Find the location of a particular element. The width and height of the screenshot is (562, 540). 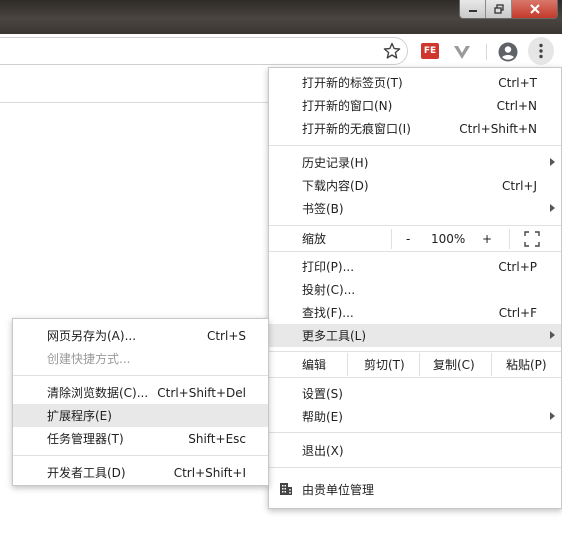

restore-icon is located at coordinates (498, 9).